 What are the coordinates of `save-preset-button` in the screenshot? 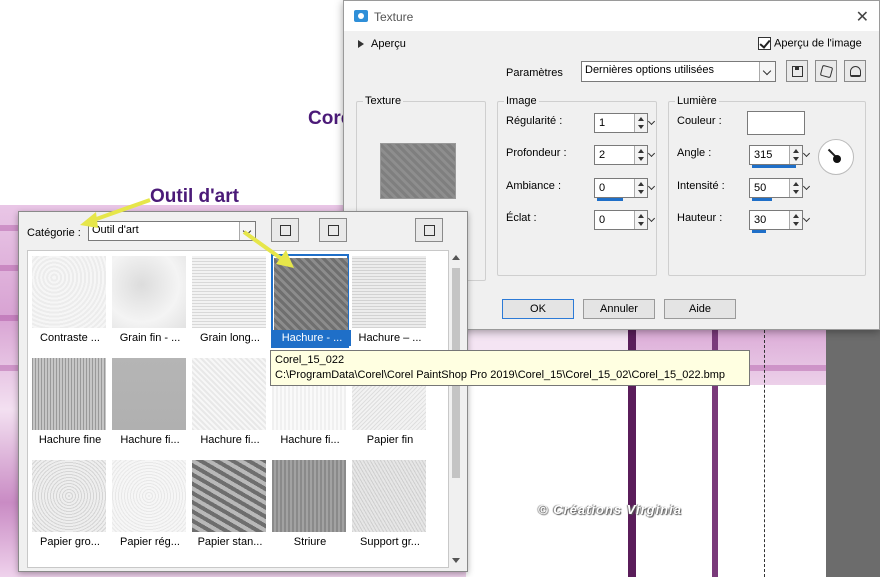 It's located at (797, 71).